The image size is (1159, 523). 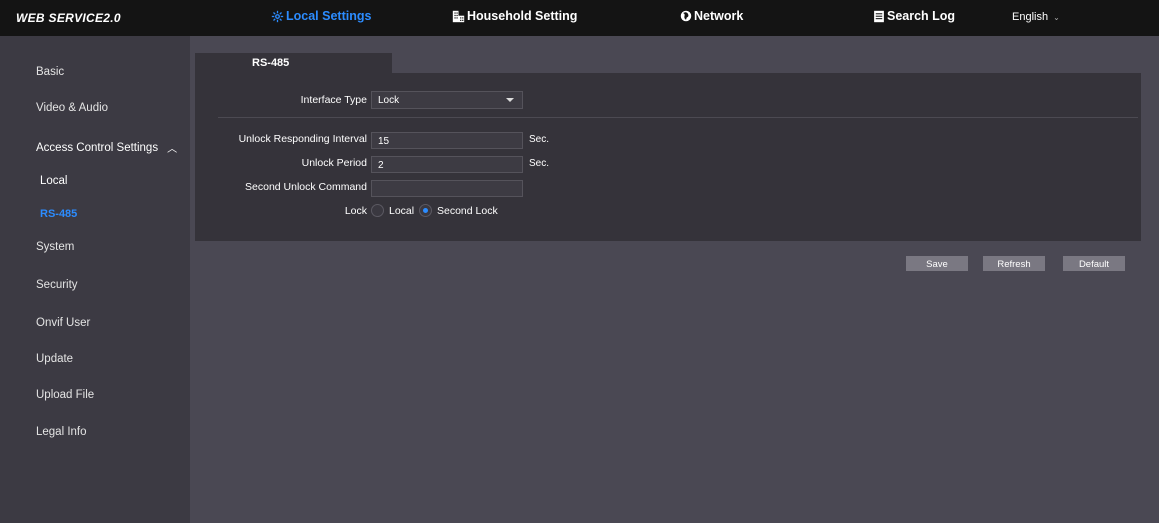 I want to click on radio-label: Second Lock, so click(x=467, y=210).